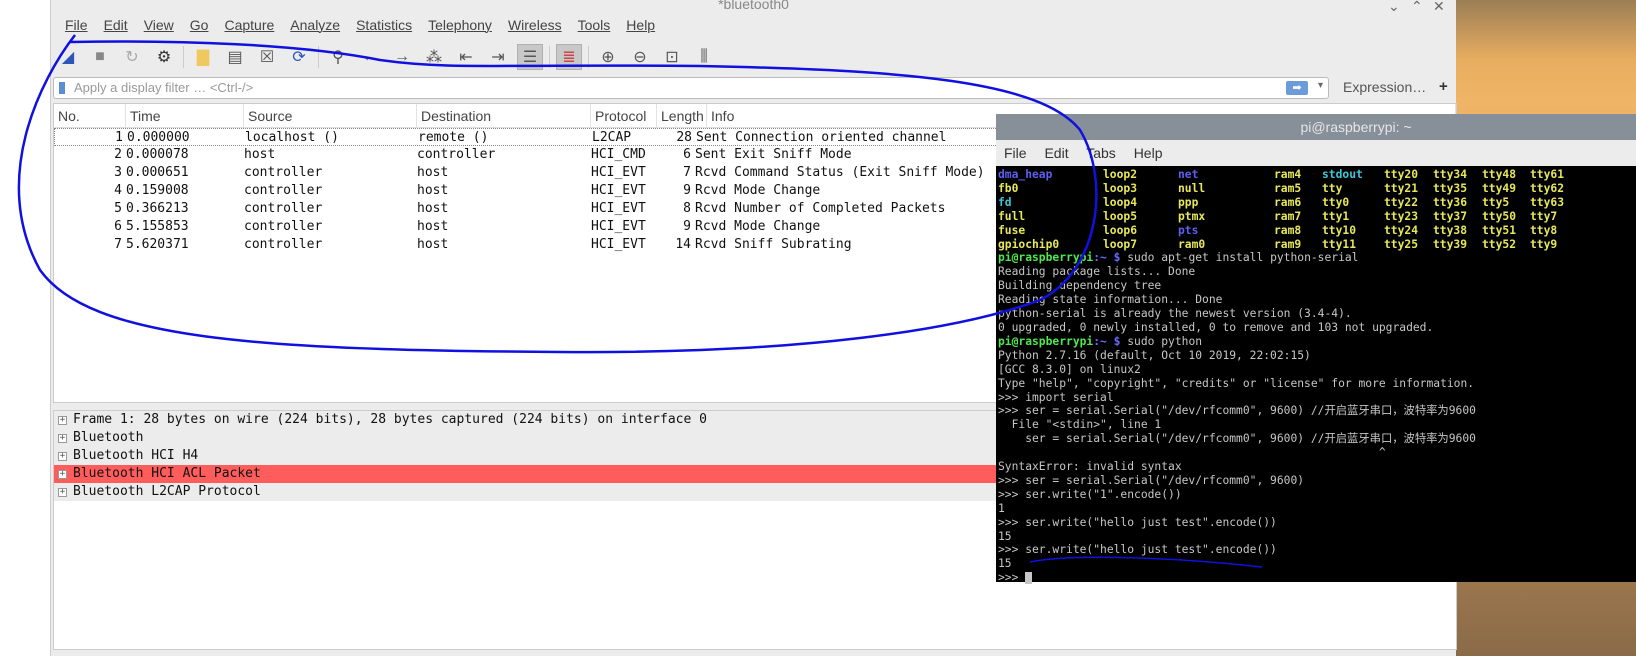  What do you see at coordinates (640, 57) in the screenshot?
I see `zoom-out-icon: ⊖` at bounding box center [640, 57].